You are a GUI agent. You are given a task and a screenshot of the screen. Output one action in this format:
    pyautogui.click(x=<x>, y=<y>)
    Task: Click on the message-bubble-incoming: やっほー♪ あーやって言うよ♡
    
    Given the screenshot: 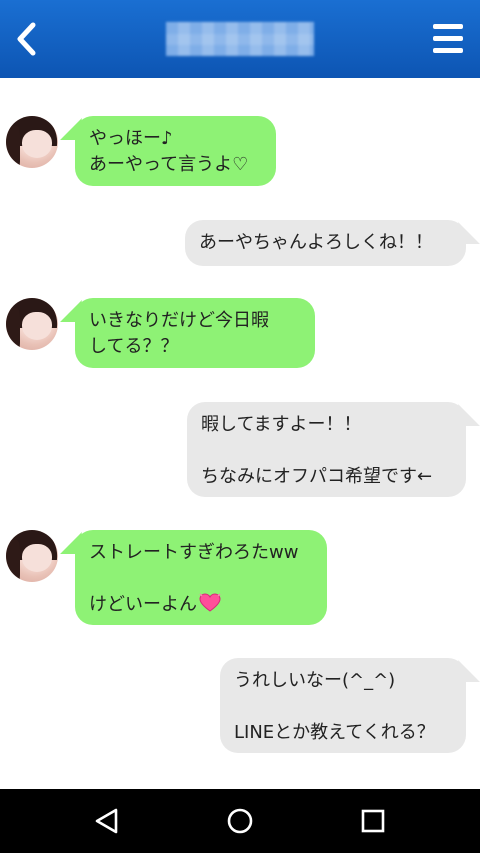 What is the action you would take?
    pyautogui.click(x=175, y=151)
    